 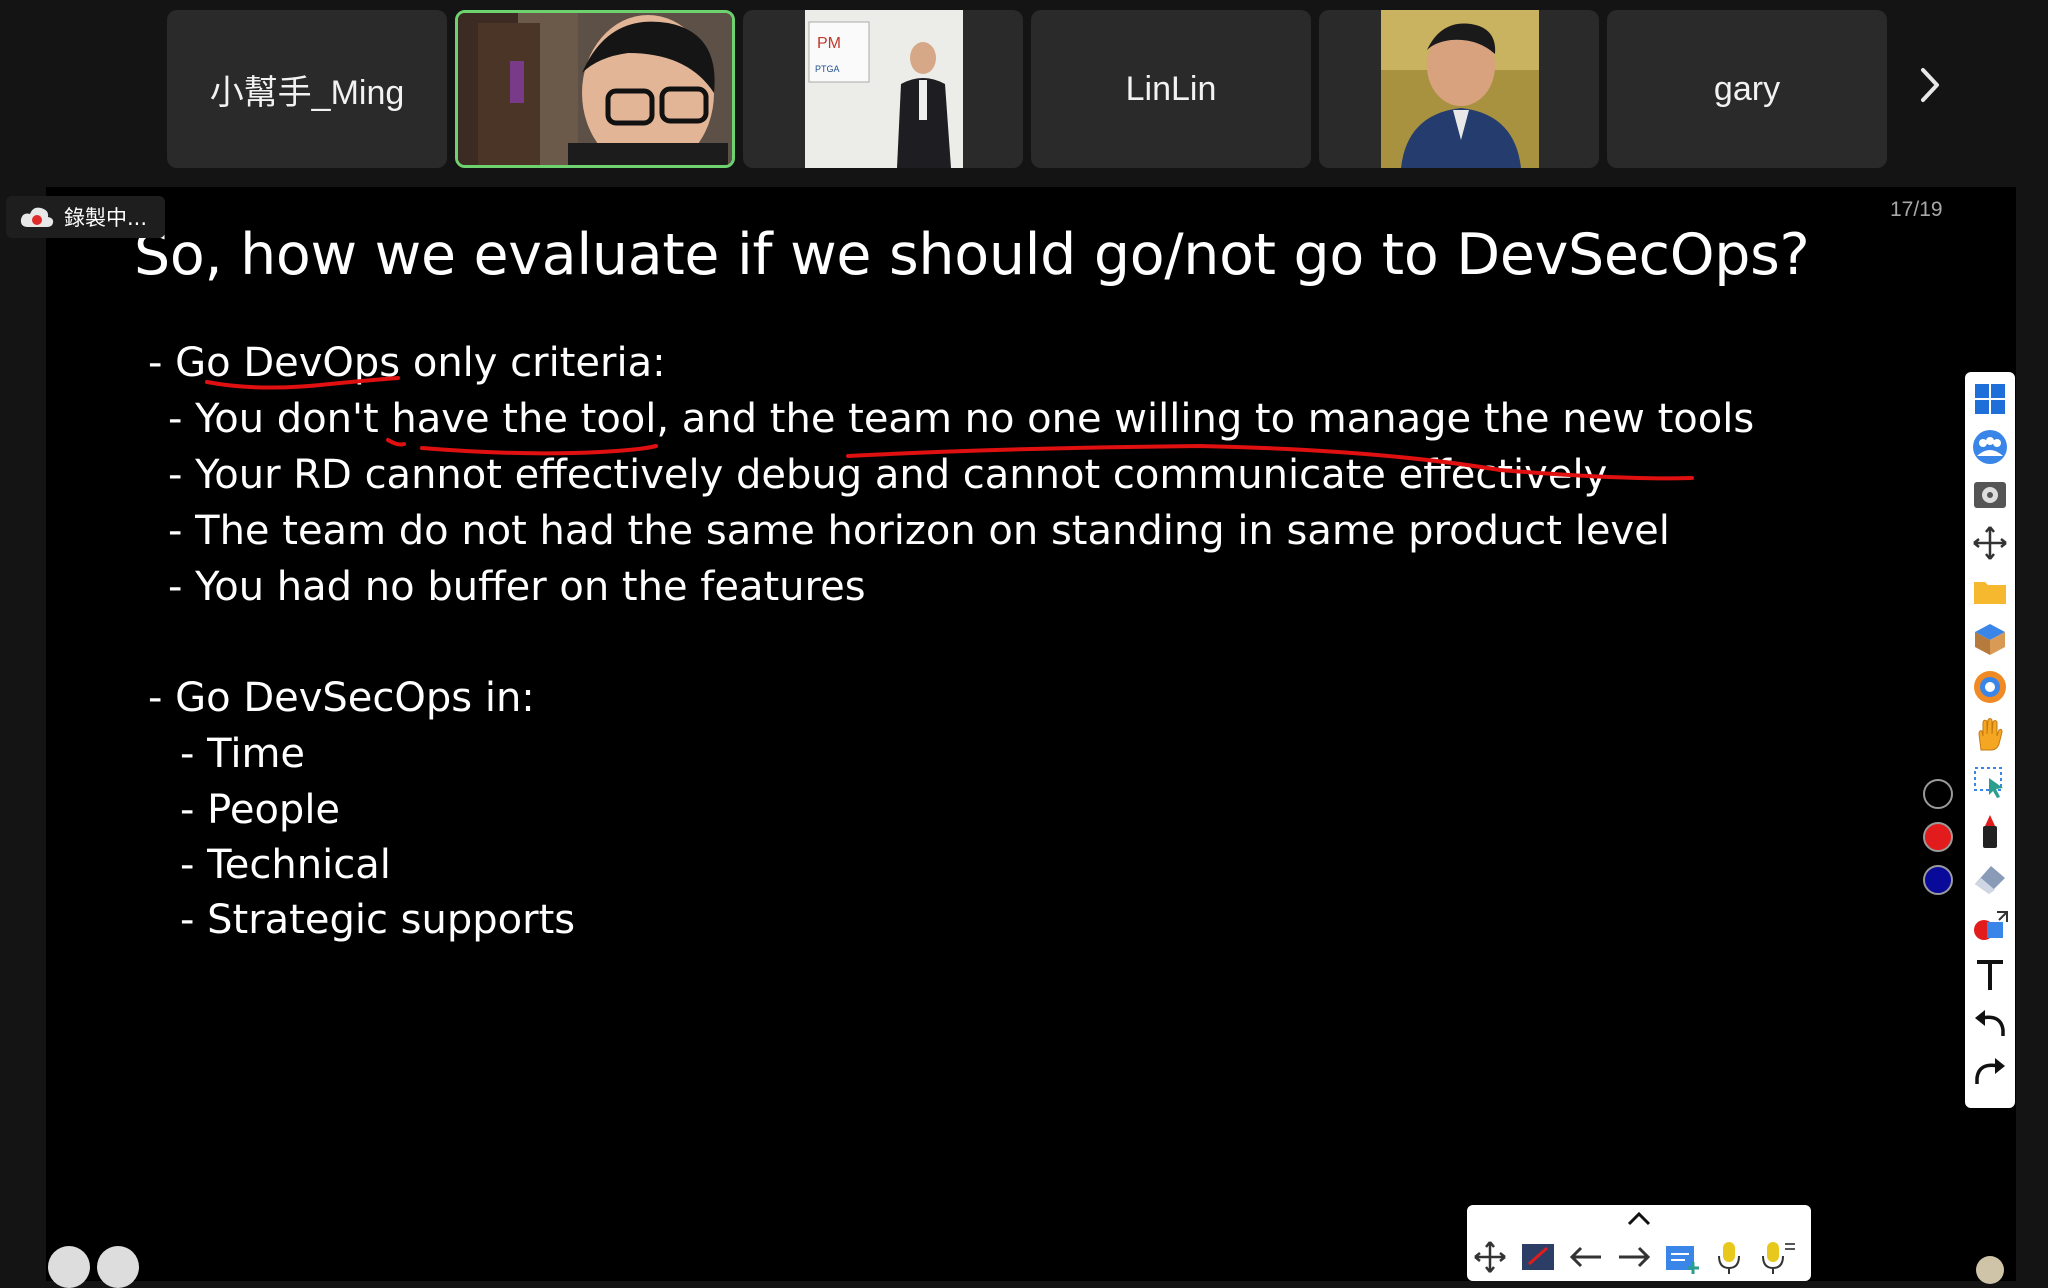 What do you see at coordinates (1639, 1219) in the screenshot?
I see `chevron-up-icon` at bounding box center [1639, 1219].